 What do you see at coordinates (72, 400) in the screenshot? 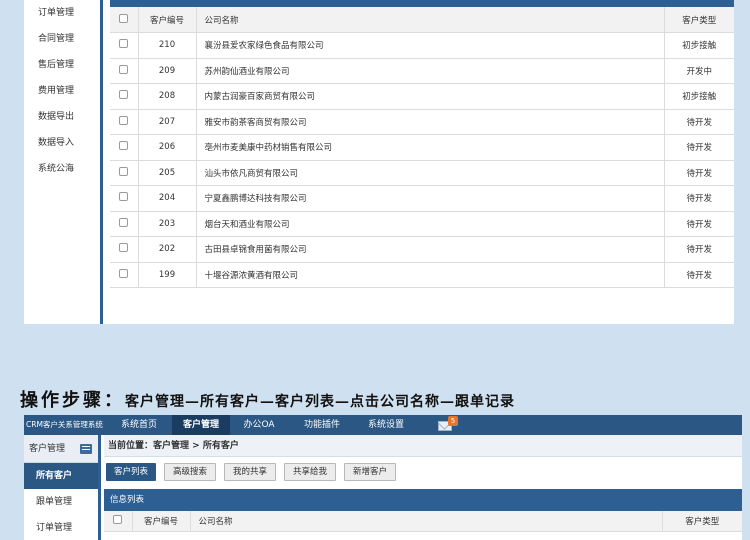
I see `caption-lead: 操作步骤：` at bounding box center [72, 400].